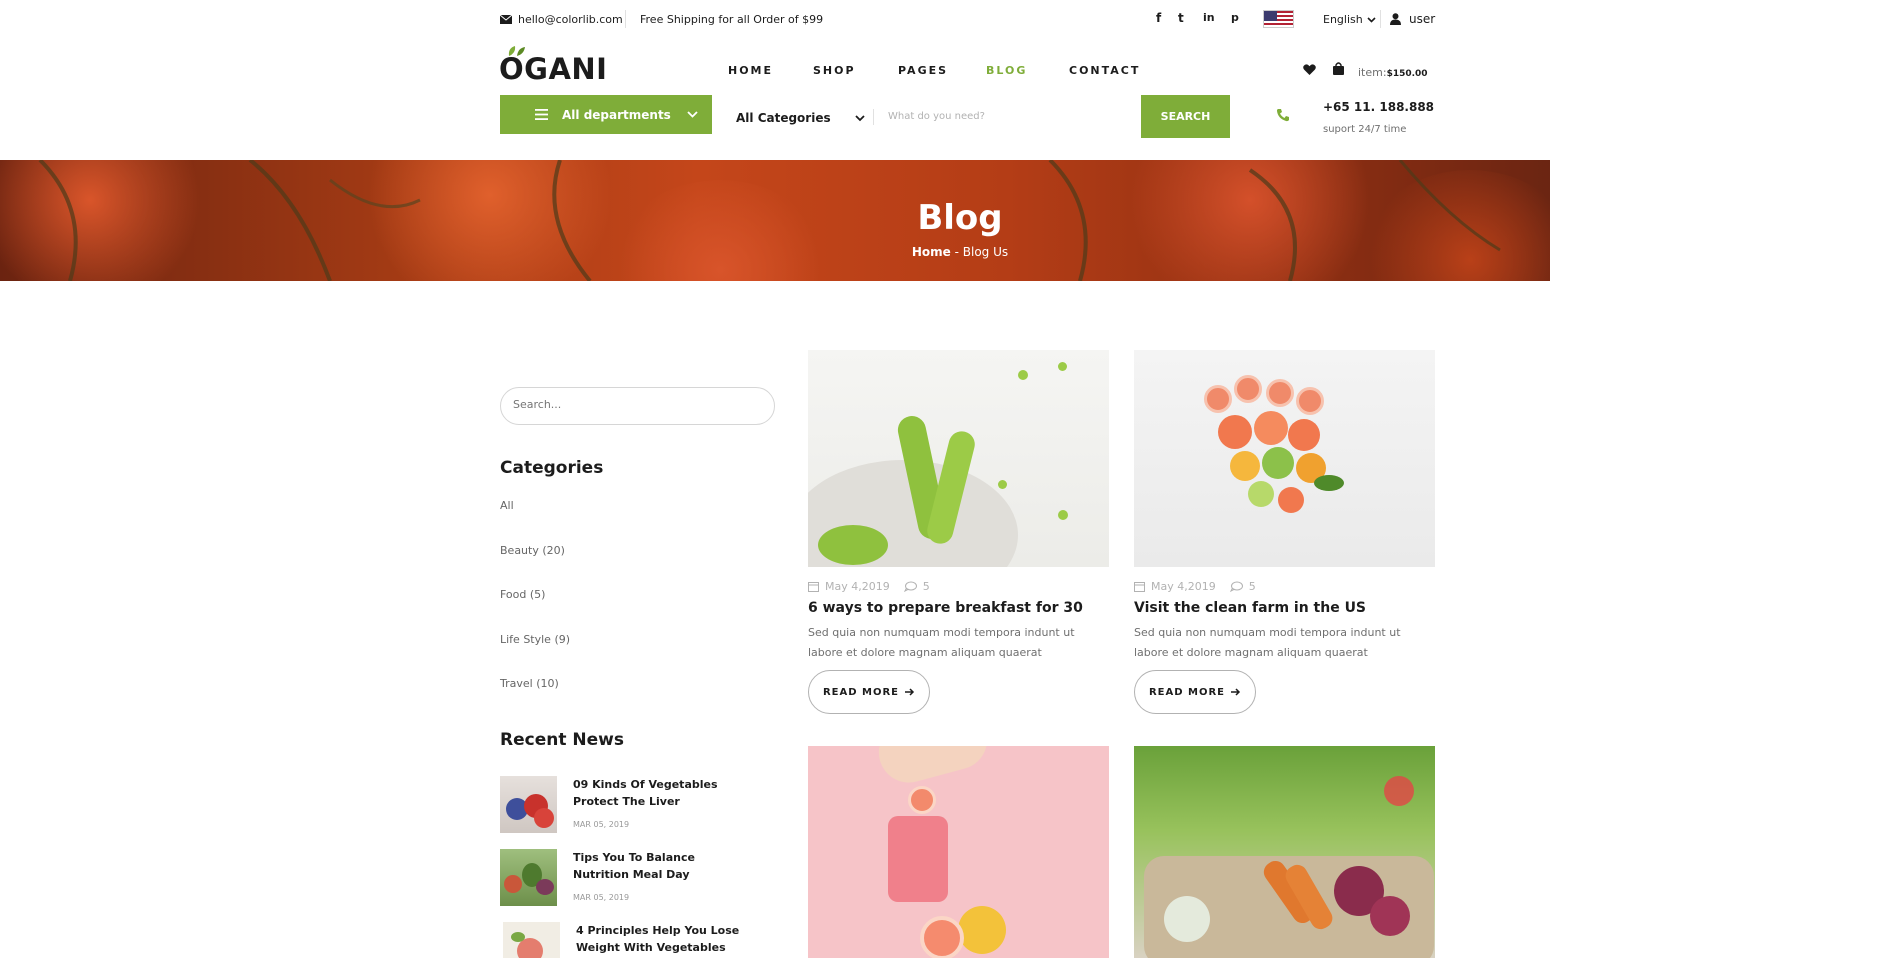 The image size is (1898, 958). I want to click on sidebar-search, so click(637, 406).